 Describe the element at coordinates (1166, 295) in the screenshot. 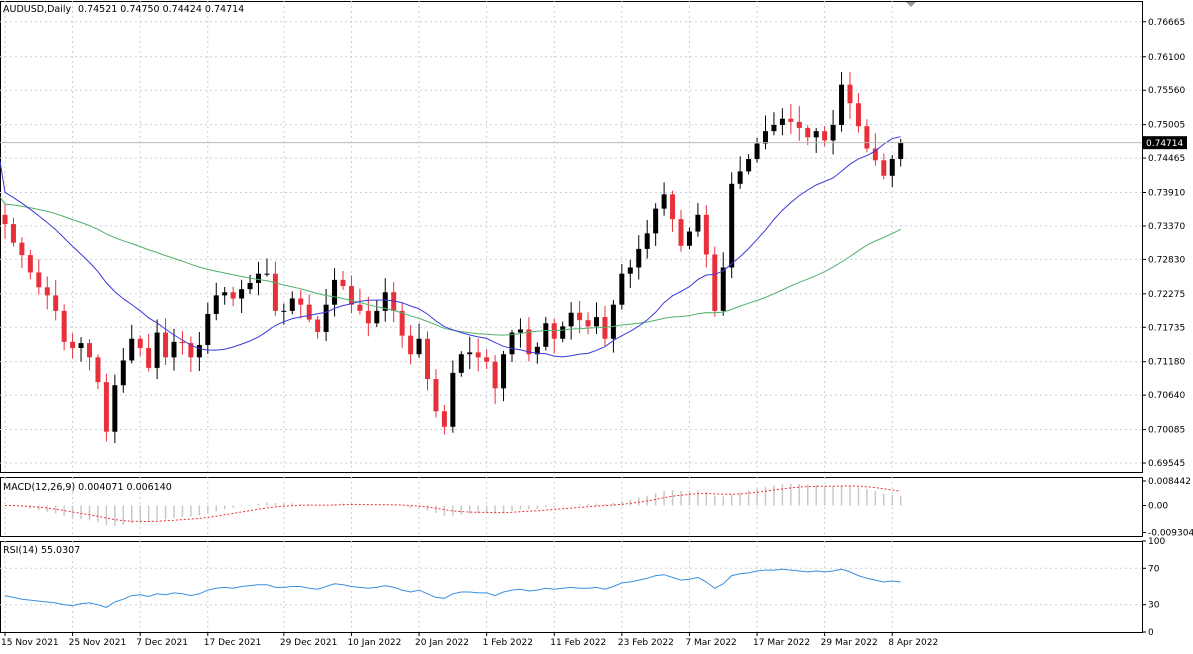

I see `price-tick-label: 0.72275` at that location.